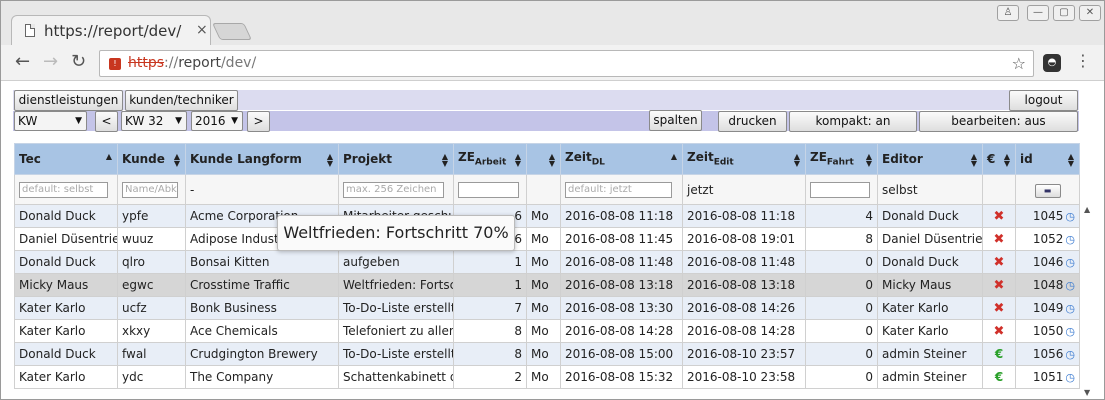 Image resolution: width=1105 pixels, height=400 pixels. Describe the element at coordinates (115, 64) in the screenshot. I see `insecure-lock-icon: !` at that location.